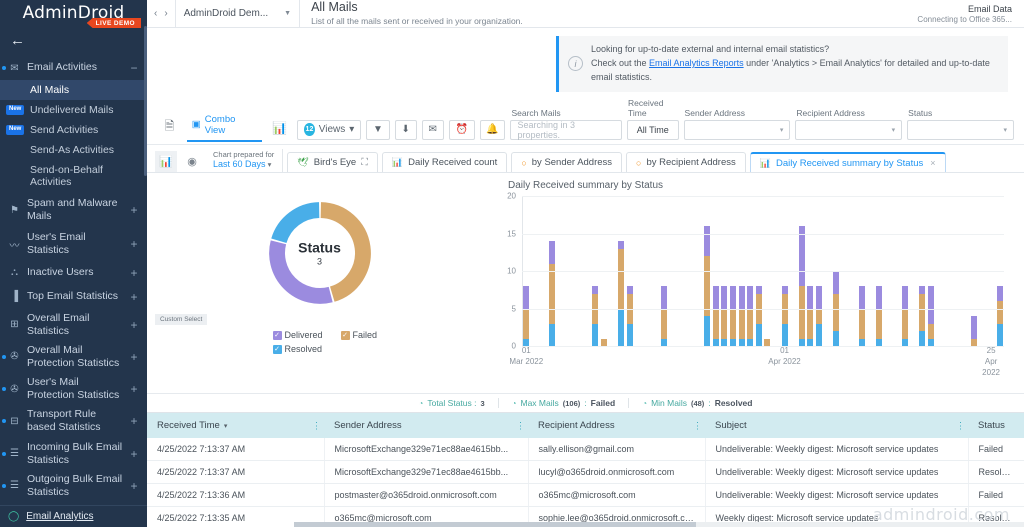 The image size is (1024, 527). Describe the element at coordinates (737, 129) in the screenshot. I see `sender-address-select: ▾` at that location.